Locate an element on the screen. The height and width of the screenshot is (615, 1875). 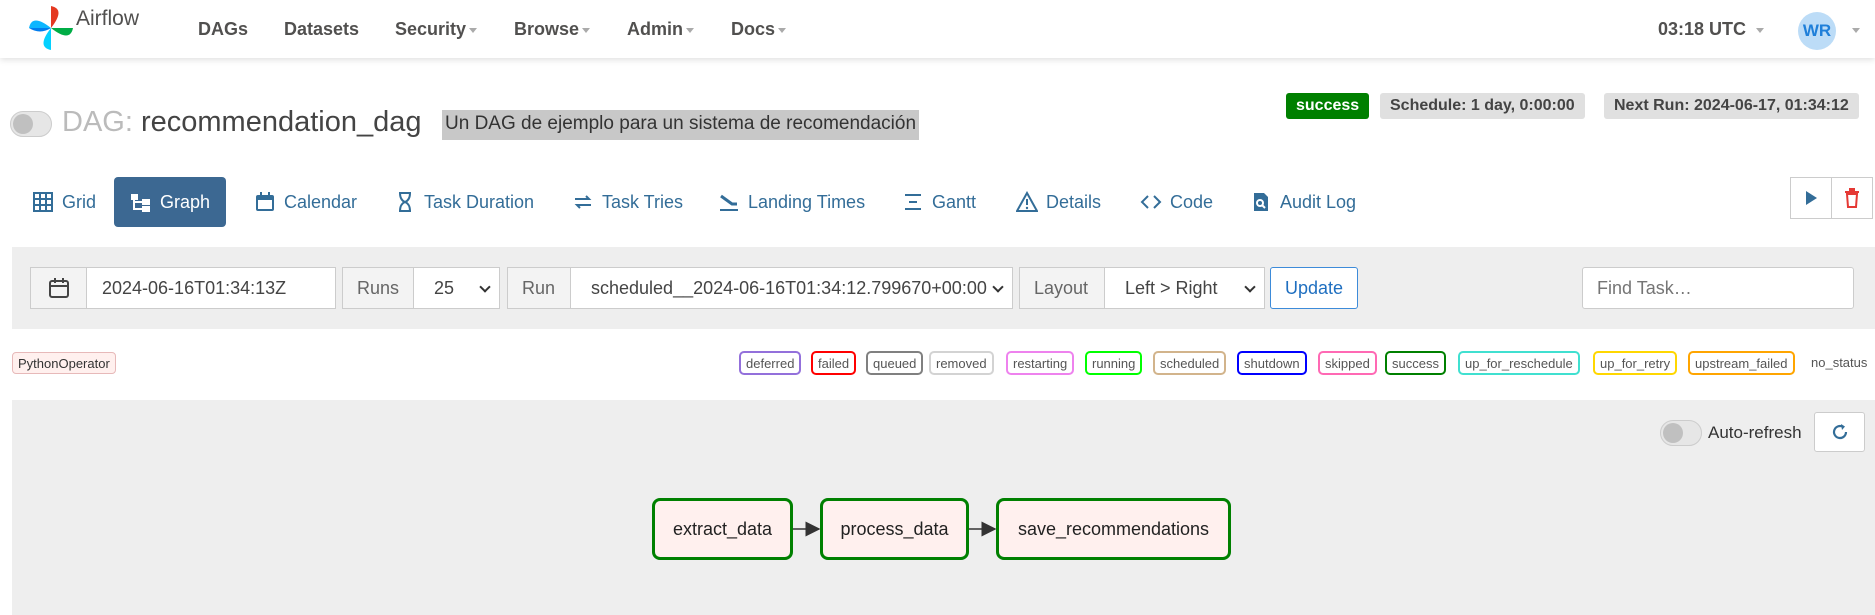
tab-task-tries: Task Tries is located at coordinates (627, 202).